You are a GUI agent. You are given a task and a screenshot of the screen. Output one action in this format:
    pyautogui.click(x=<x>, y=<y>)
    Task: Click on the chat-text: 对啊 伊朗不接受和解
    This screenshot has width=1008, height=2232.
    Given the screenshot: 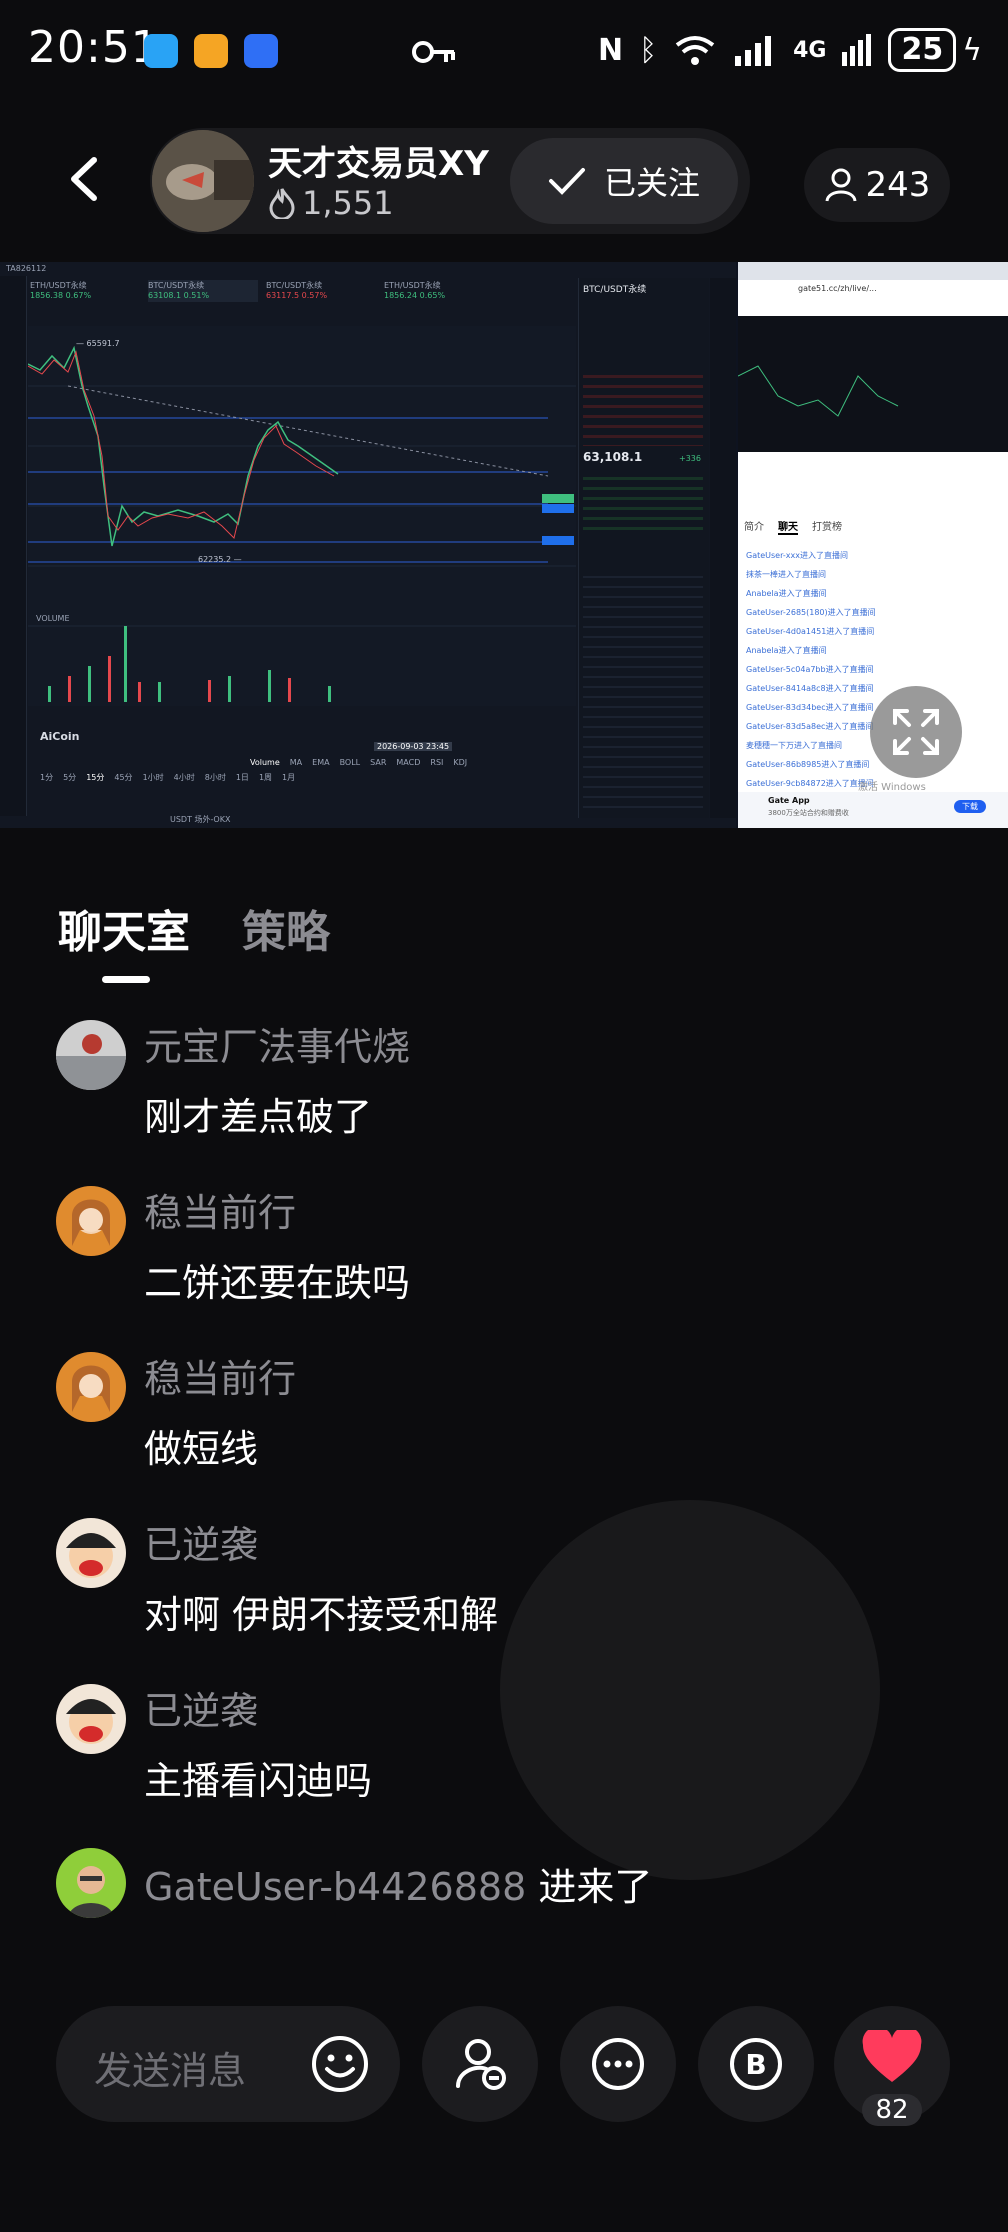 What is the action you would take?
    pyautogui.click(x=321, y=1615)
    